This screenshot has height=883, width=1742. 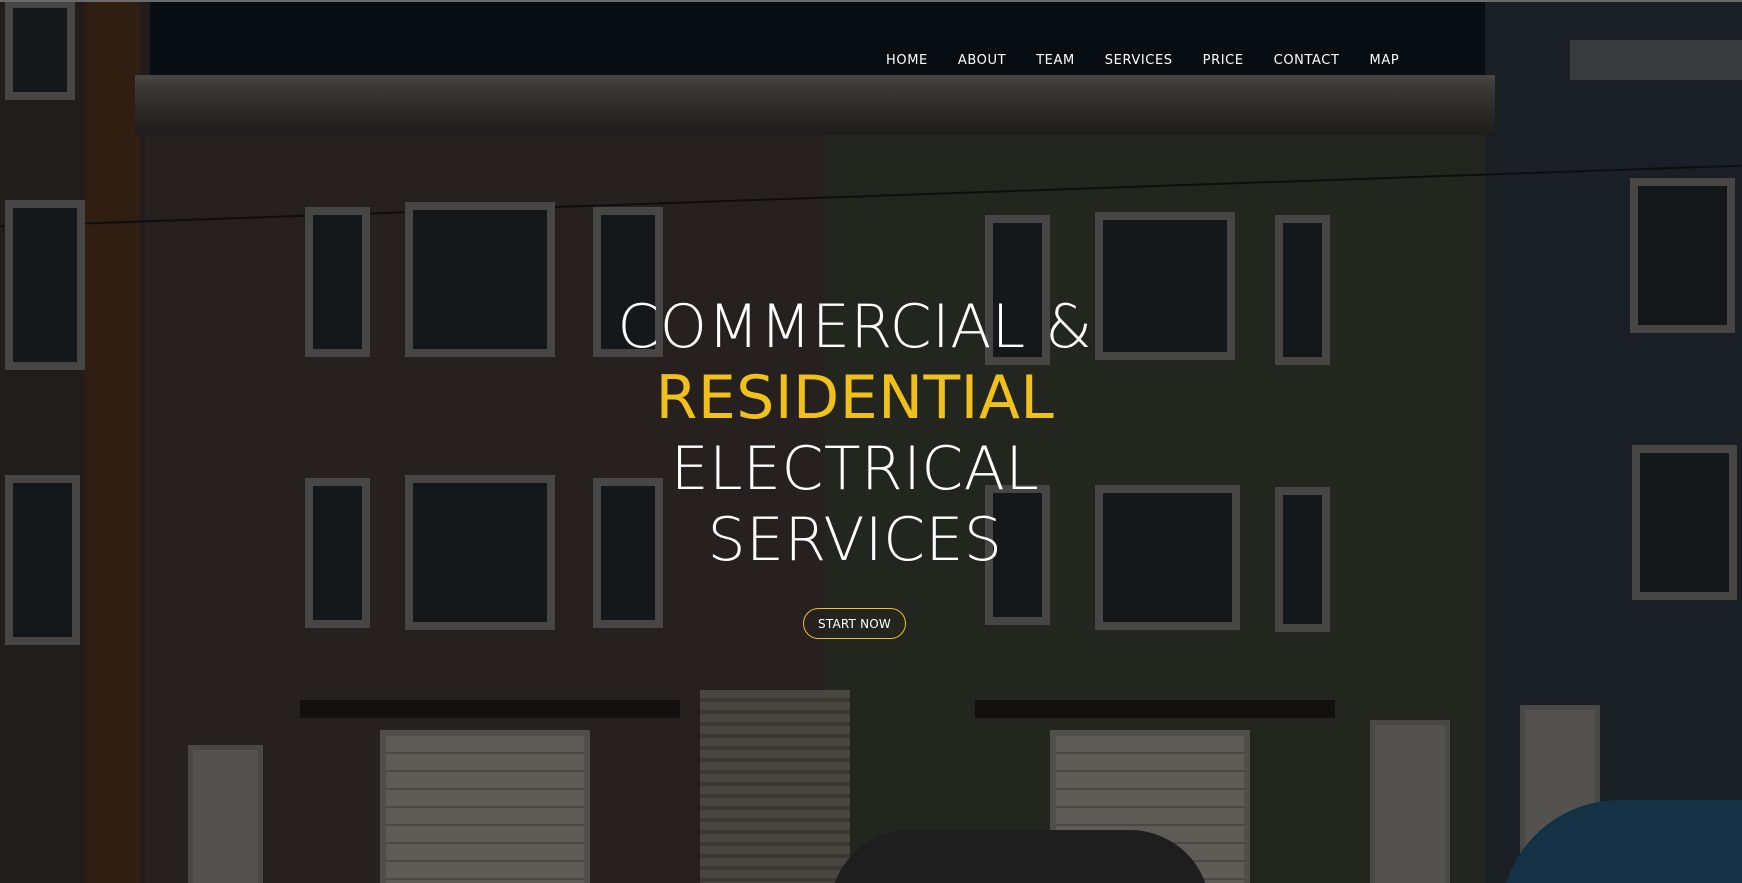 I want to click on nav-link-home: HOME, so click(x=907, y=61).